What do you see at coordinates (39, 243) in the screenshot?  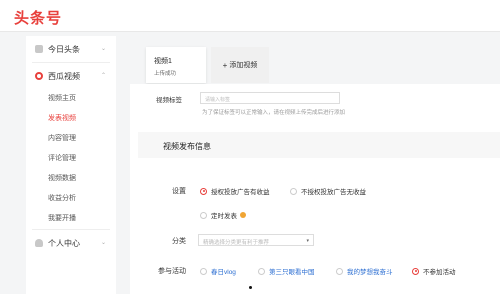 I see `person-icon` at bounding box center [39, 243].